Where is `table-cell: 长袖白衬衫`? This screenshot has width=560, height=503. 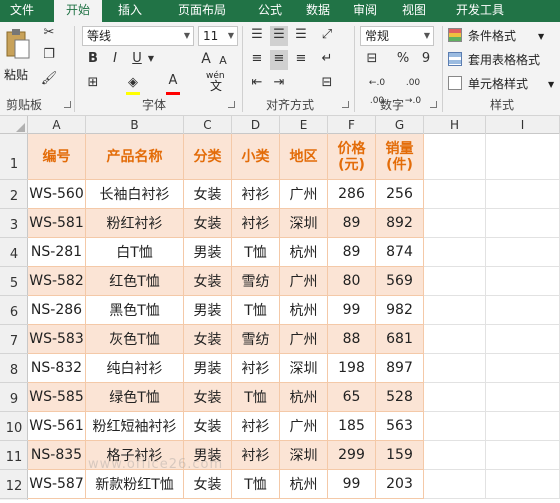 table-cell: 长袖白衬衫 is located at coordinates (135, 194).